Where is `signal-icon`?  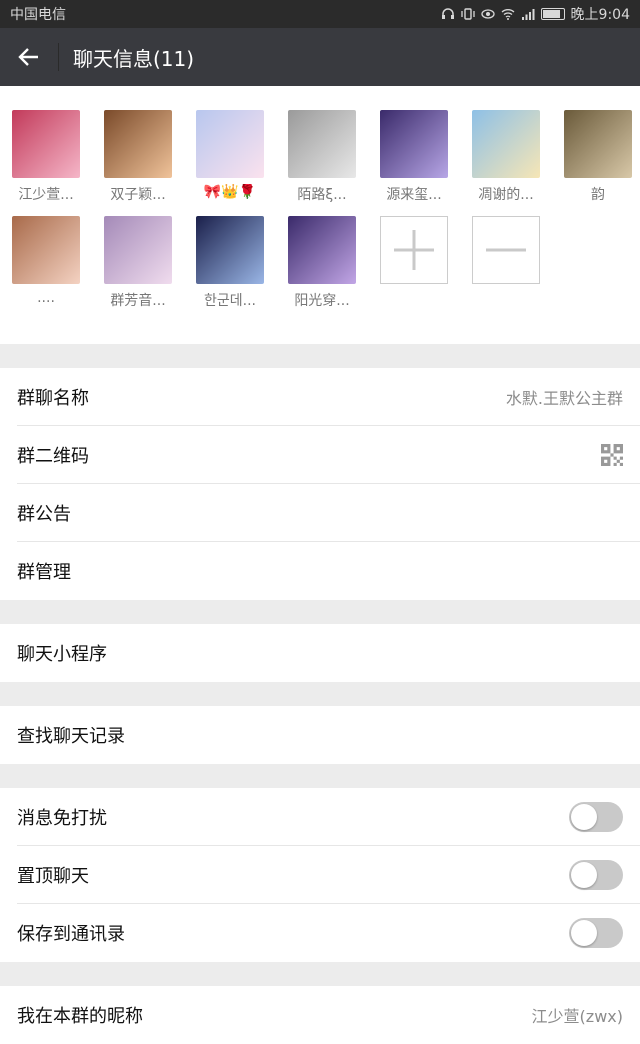
signal-icon is located at coordinates (528, 14).